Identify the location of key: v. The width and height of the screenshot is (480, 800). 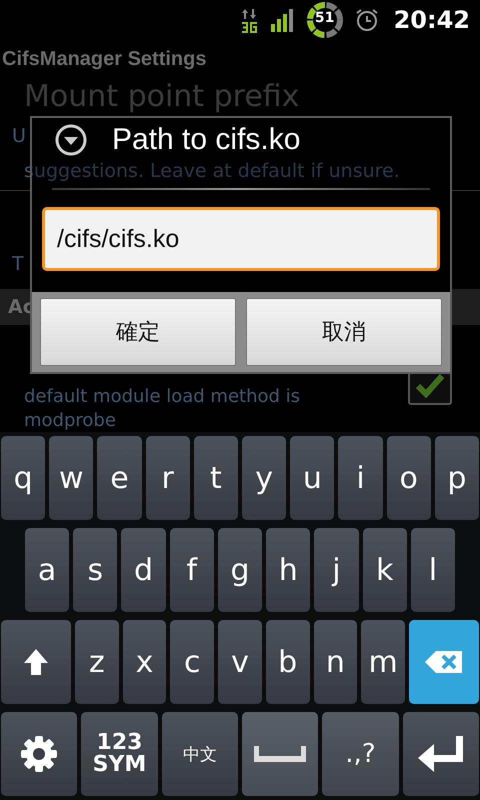
(240, 662).